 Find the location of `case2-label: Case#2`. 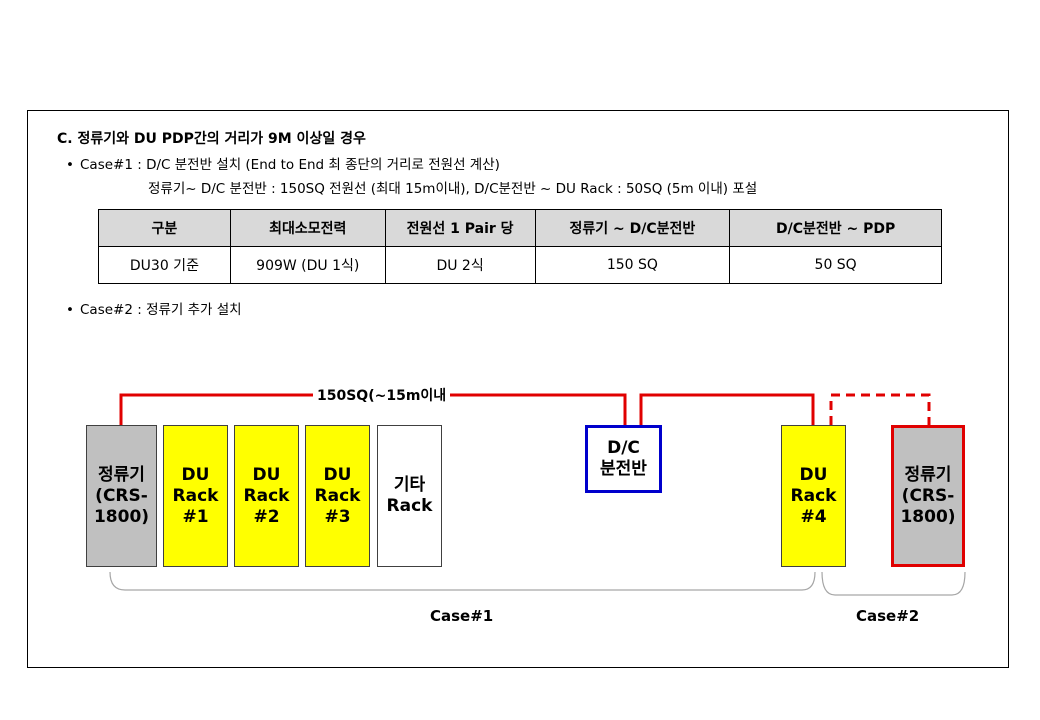

case2-label: Case#2 is located at coordinates (888, 616).